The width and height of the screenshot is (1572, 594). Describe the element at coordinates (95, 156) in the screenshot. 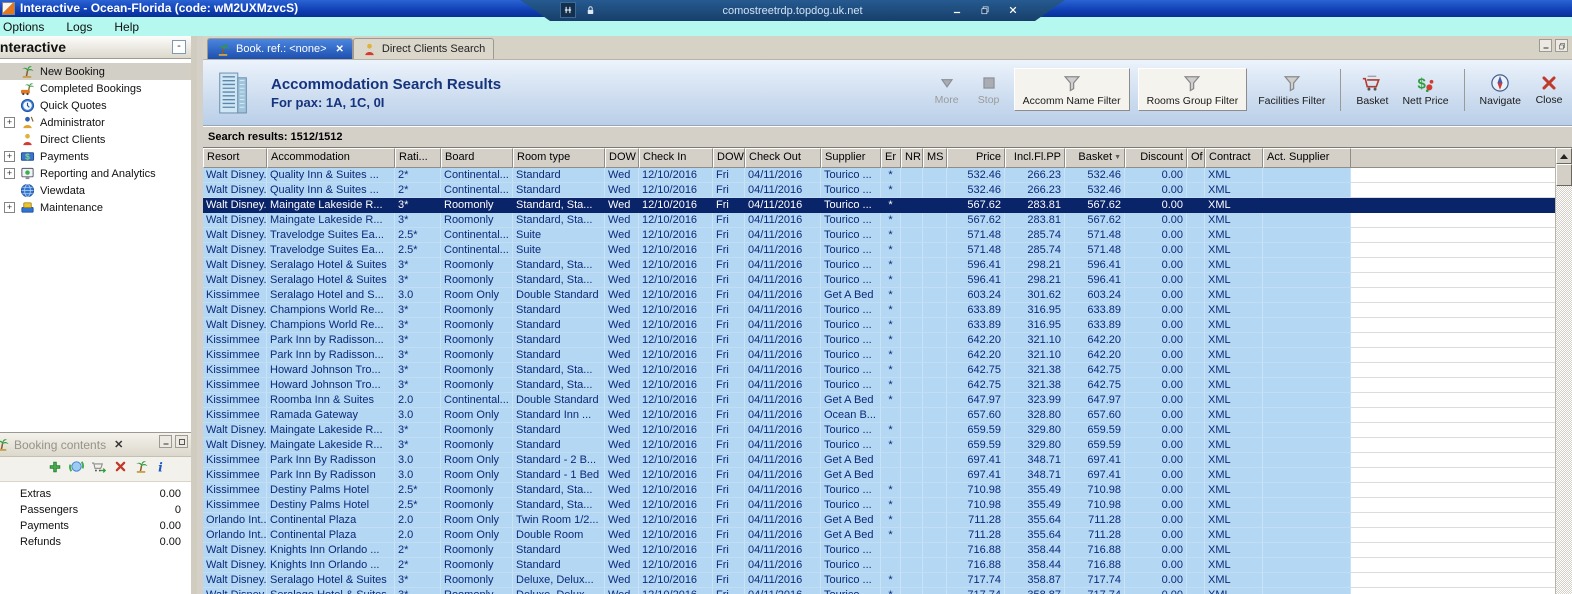

I see `sidebar-item-payments: + $ Payments` at that location.